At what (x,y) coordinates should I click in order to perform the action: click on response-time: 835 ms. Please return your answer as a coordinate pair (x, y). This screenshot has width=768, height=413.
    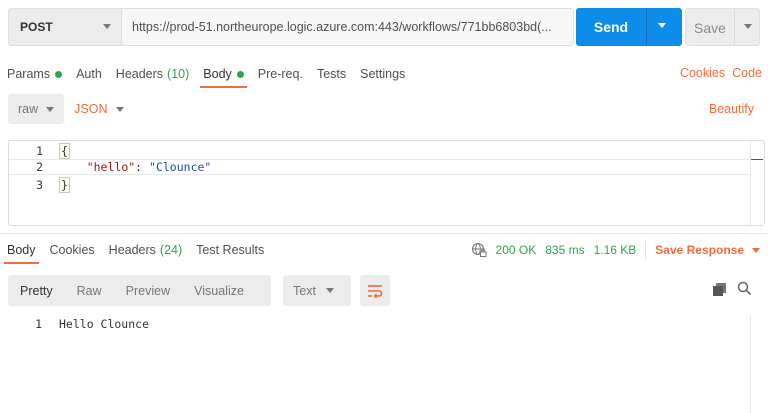
    Looking at the image, I should click on (564, 250).